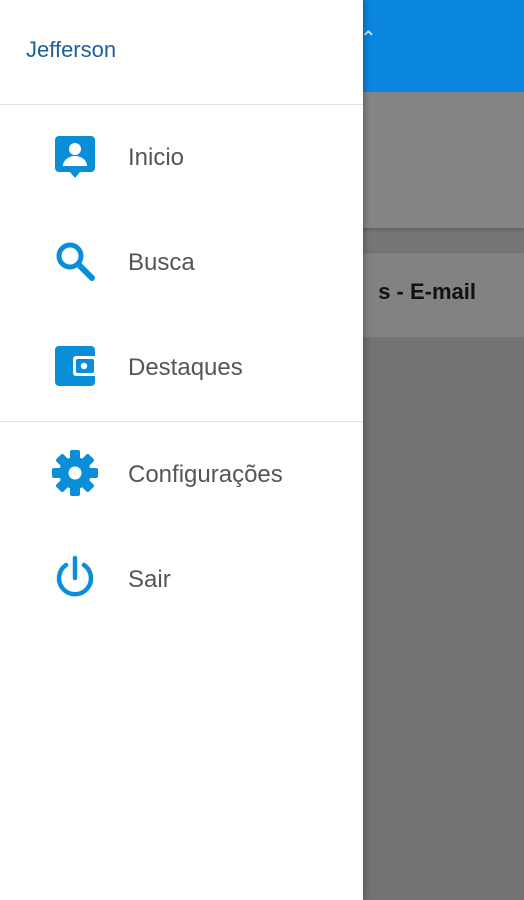  I want to click on menu-item-configuracoes: Configurações, so click(181, 474).